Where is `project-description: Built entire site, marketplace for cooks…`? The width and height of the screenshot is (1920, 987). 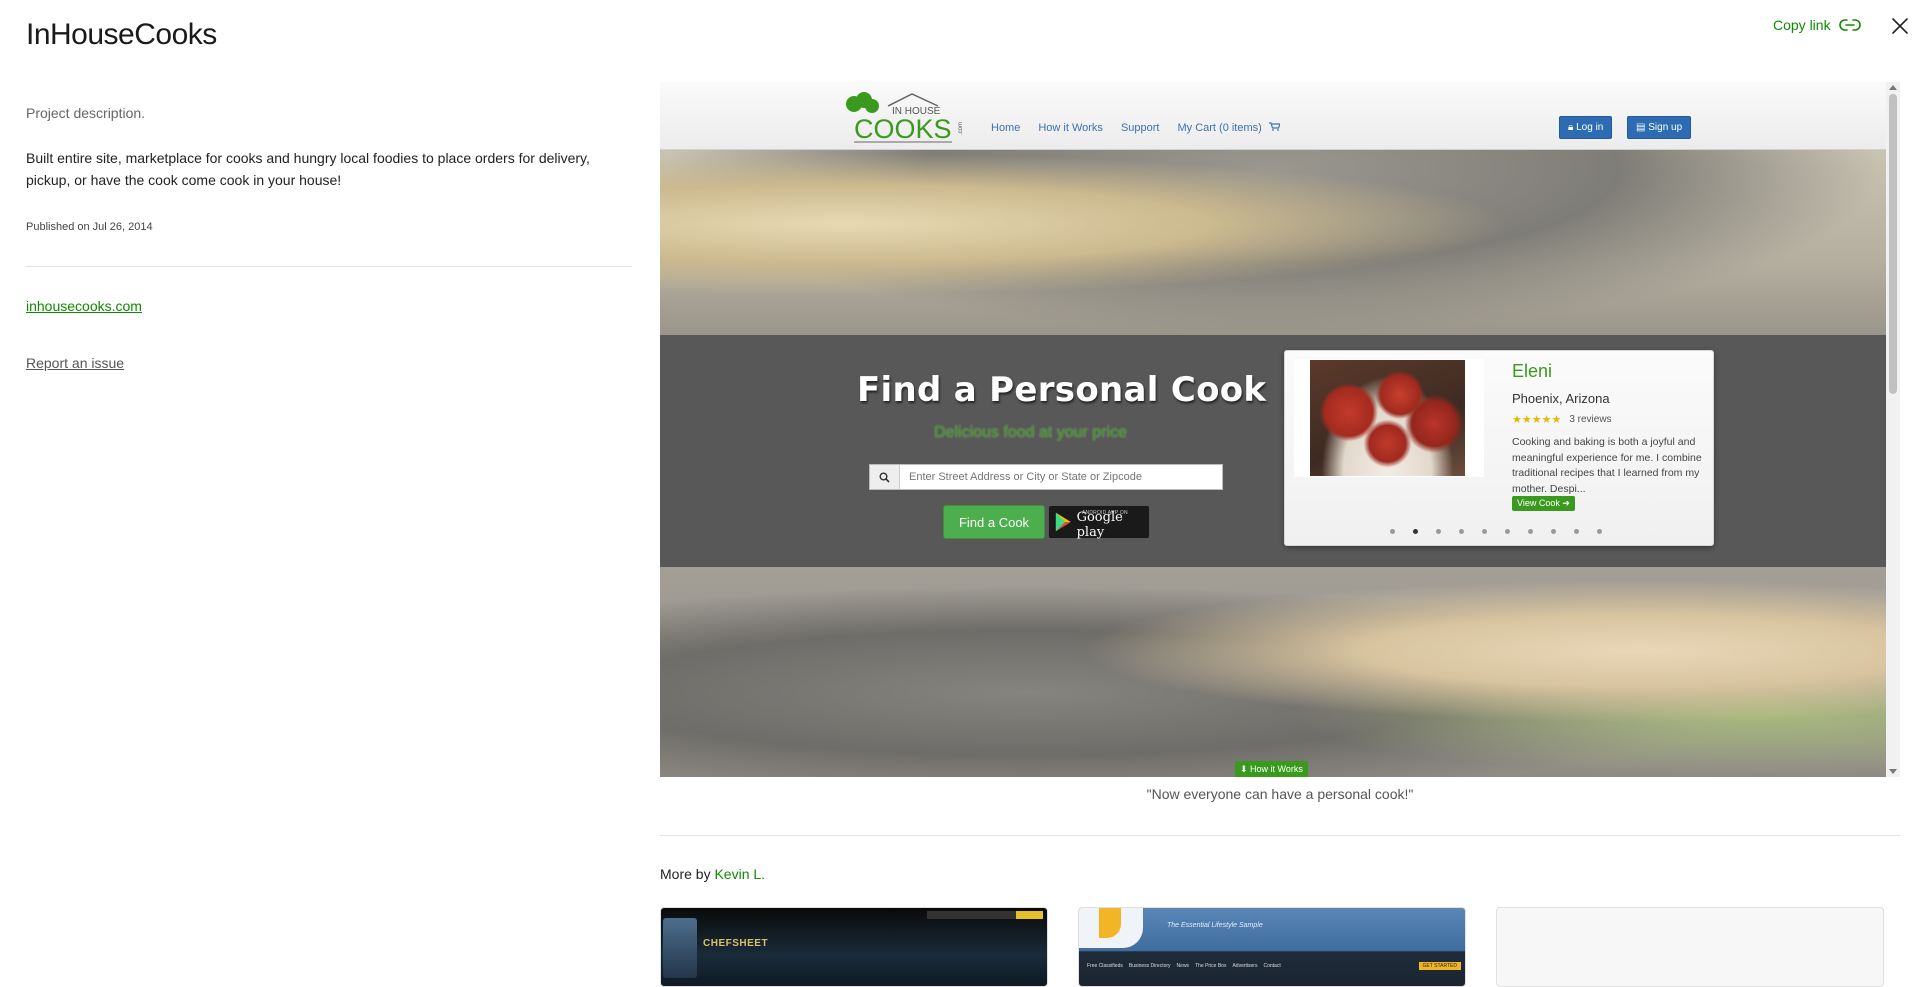 project-description: Built entire site, marketplace for cooks… is located at coordinates (308, 169).